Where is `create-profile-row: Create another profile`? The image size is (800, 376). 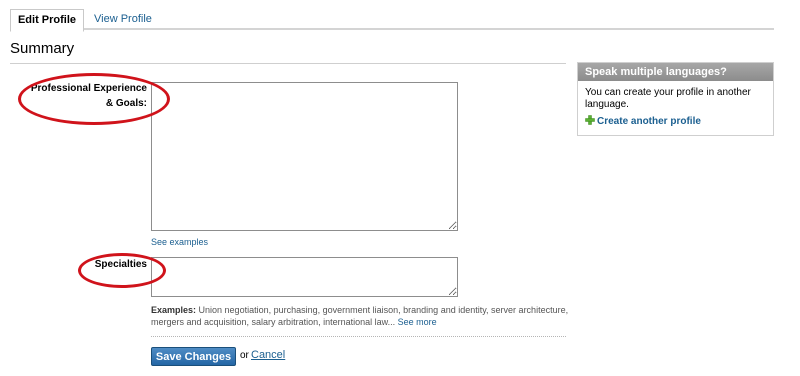 create-profile-row: Create another profile is located at coordinates (643, 121).